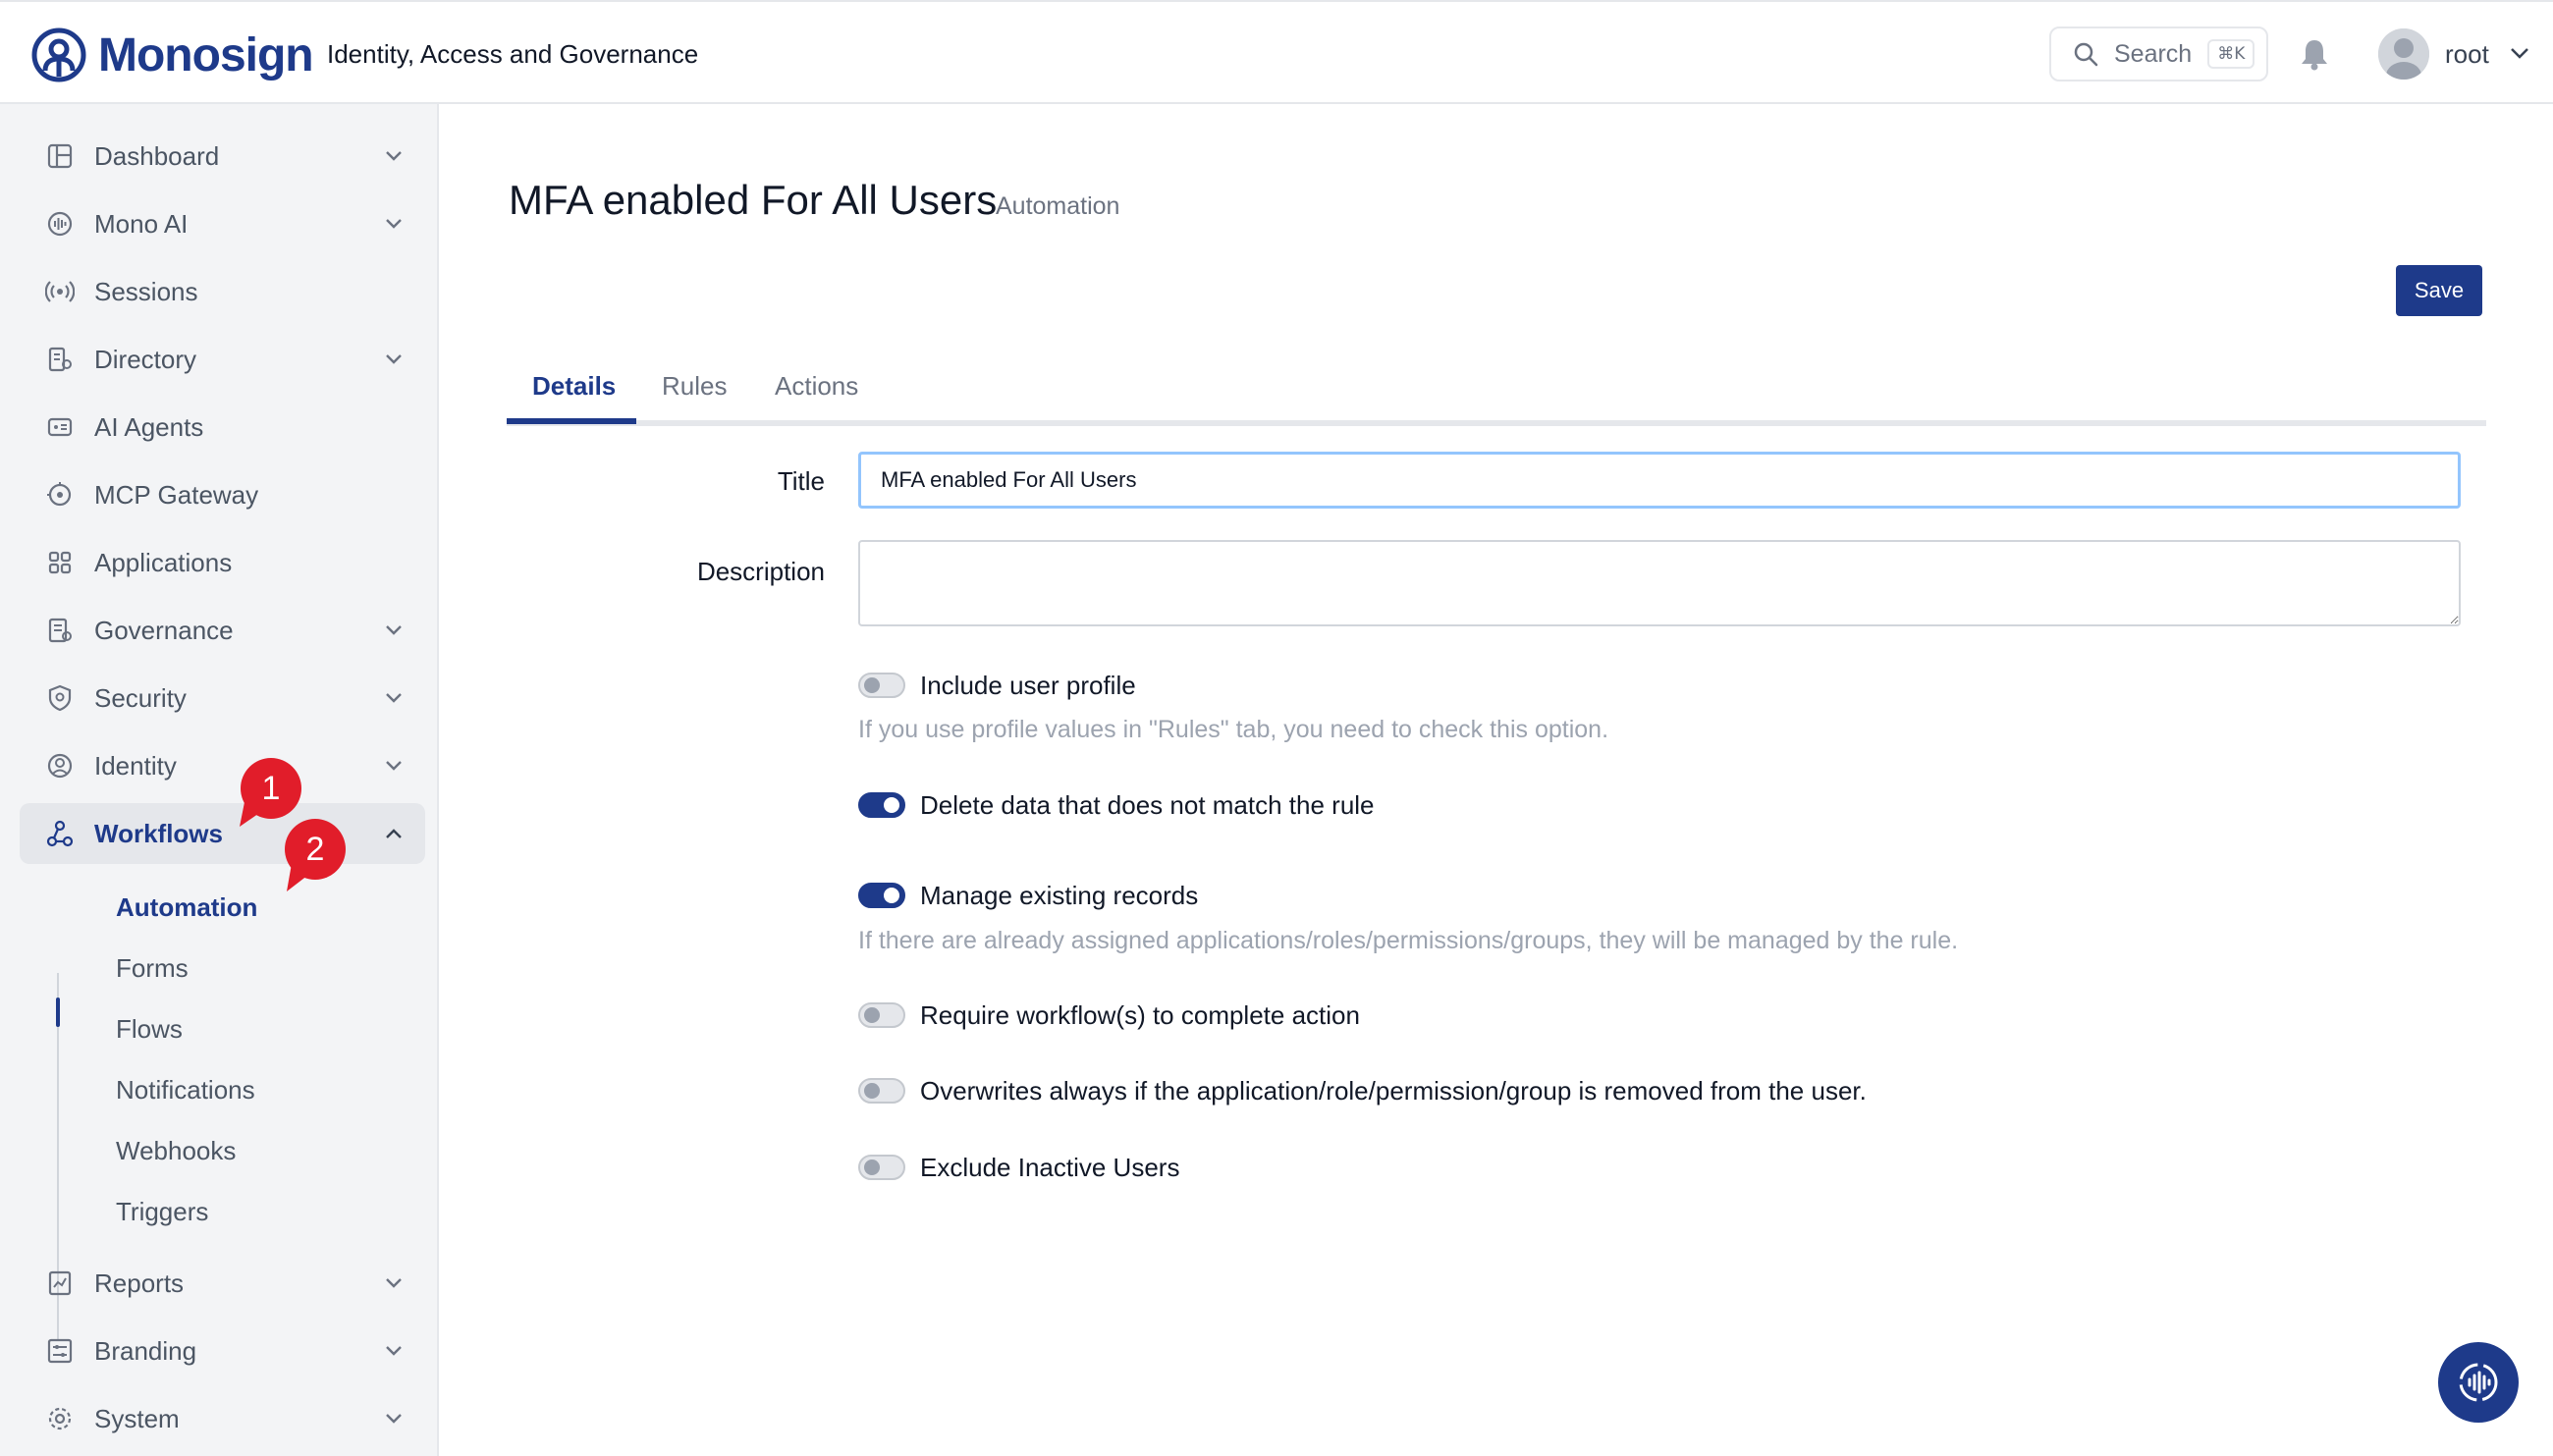 The height and width of the screenshot is (1456, 2553). I want to click on sidebar-subitem-automation: Automation, so click(186, 907).